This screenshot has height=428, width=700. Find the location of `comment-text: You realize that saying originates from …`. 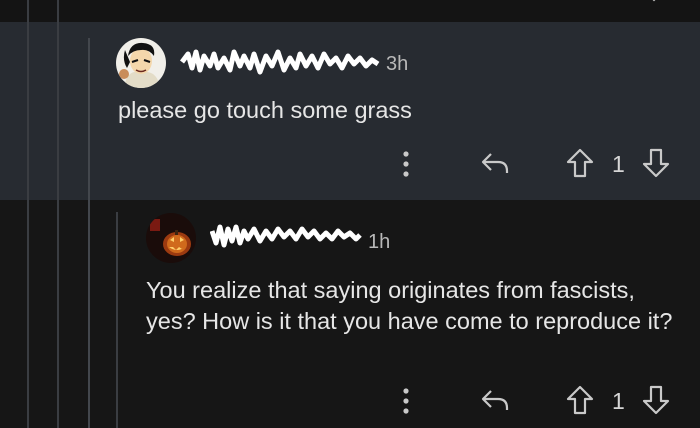

comment-text: You realize that saying originates from … is located at coordinates (409, 305).